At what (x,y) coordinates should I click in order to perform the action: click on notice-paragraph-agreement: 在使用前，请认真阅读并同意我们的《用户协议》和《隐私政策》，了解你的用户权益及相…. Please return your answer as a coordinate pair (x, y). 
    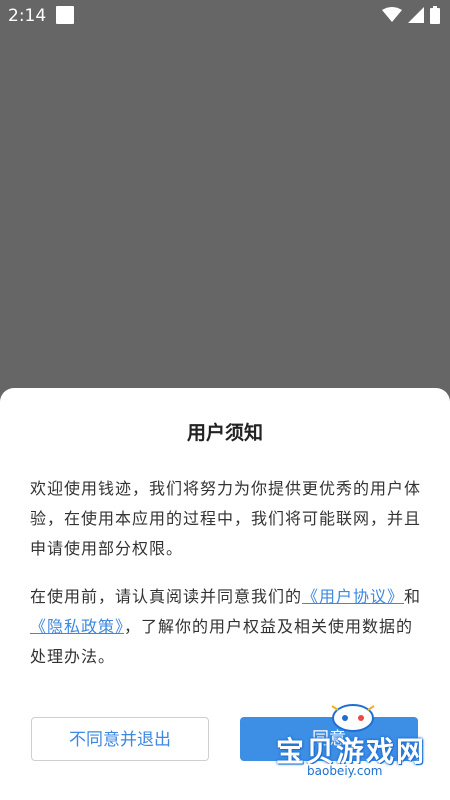
    Looking at the image, I should click on (226, 627).